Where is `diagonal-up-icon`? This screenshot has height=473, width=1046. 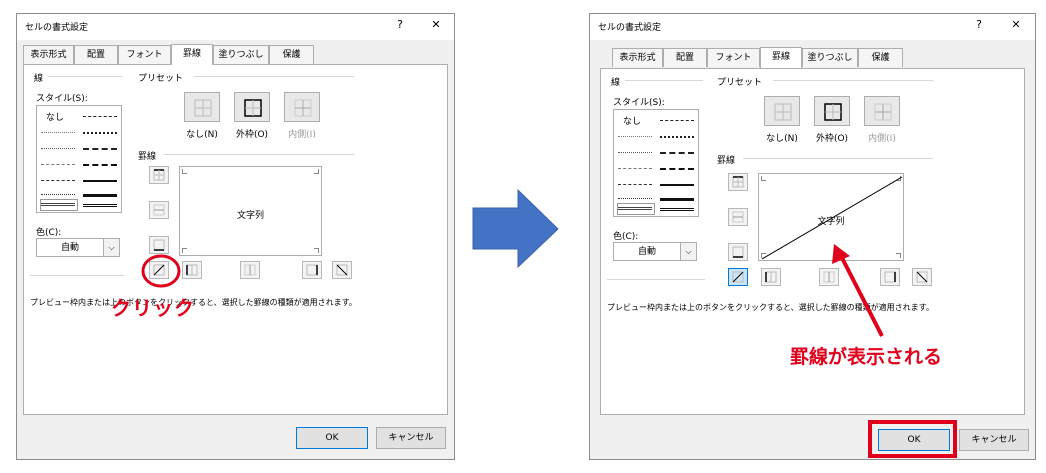 diagonal-up-icon is located at coordinates (738, 277).